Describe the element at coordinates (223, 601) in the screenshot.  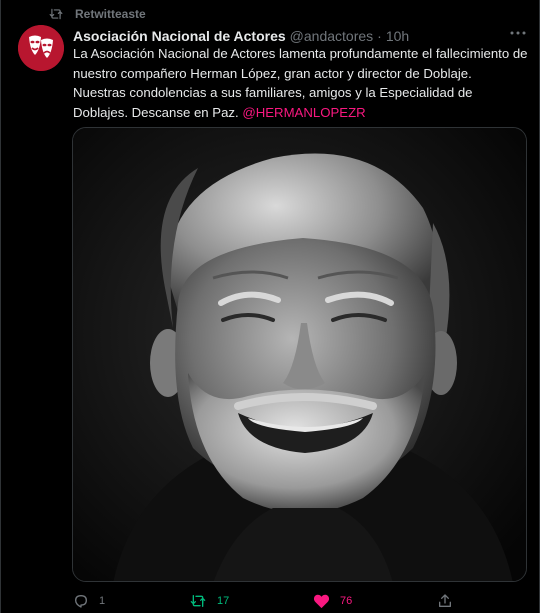
I see `retweet-count: 17` at that location.